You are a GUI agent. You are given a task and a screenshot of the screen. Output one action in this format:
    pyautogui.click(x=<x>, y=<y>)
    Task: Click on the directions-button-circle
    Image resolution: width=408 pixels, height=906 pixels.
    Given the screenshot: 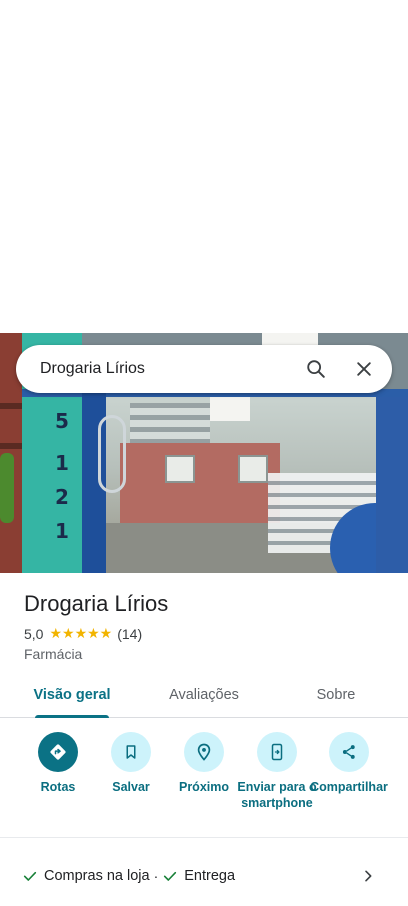 What is the action you would take?
    pyautogui.click(x=58, y=752)
    